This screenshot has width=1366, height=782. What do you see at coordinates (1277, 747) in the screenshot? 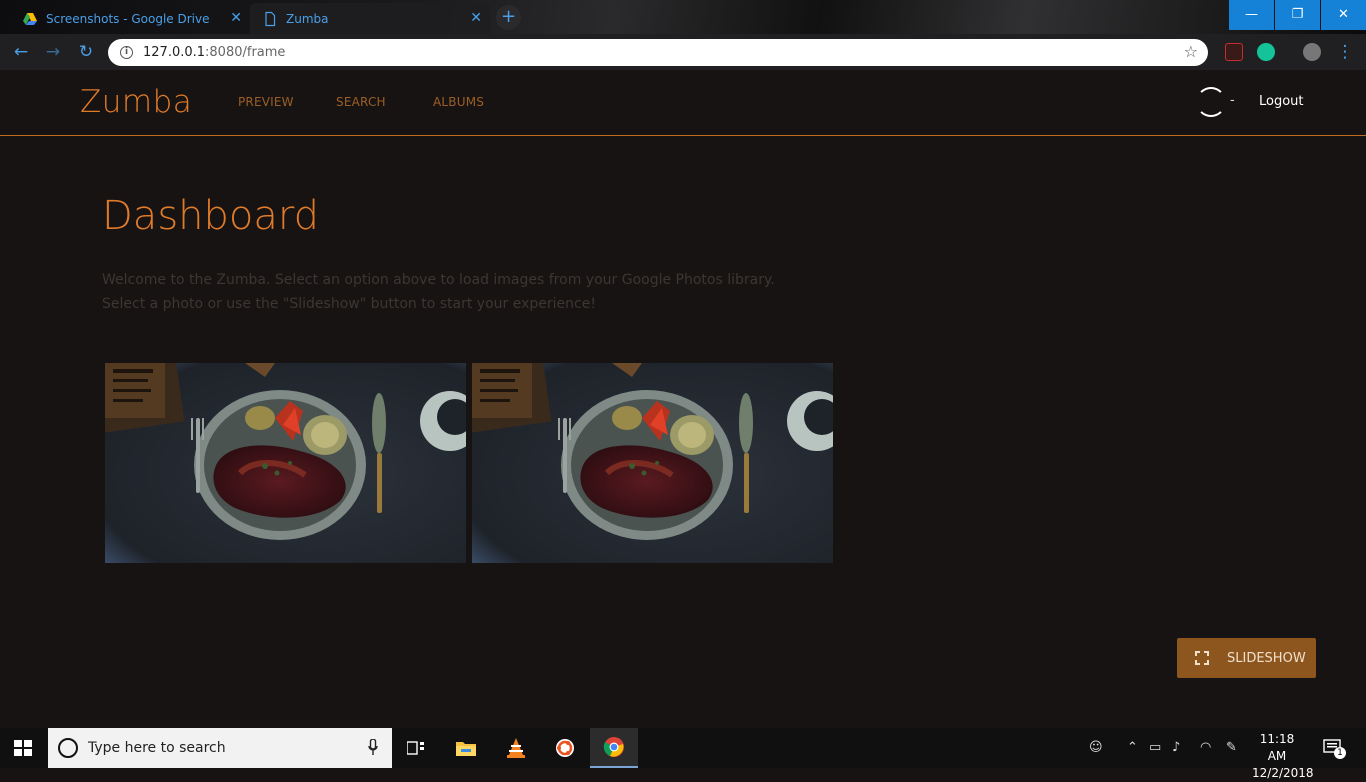
I see `clock-time: 11:18 AM` at bounding box center [1277, 747].